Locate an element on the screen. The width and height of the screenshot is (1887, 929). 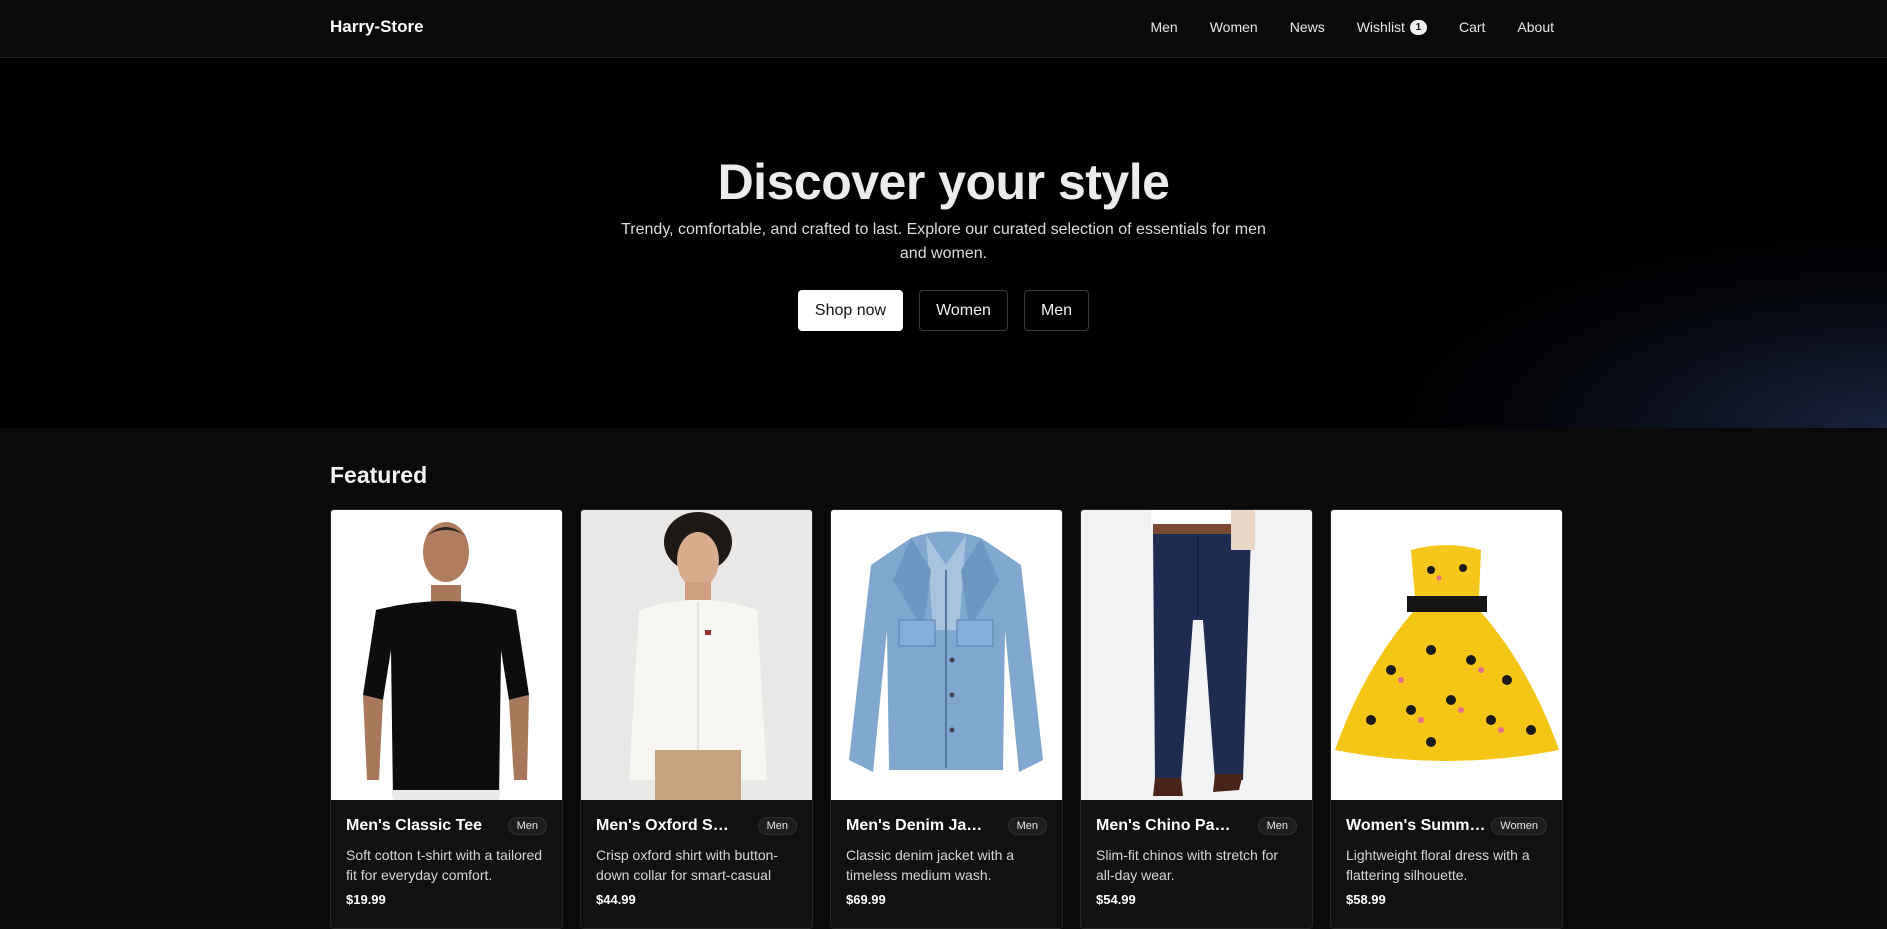
navy-chinos-icon is located at coordinates (1196, 655).